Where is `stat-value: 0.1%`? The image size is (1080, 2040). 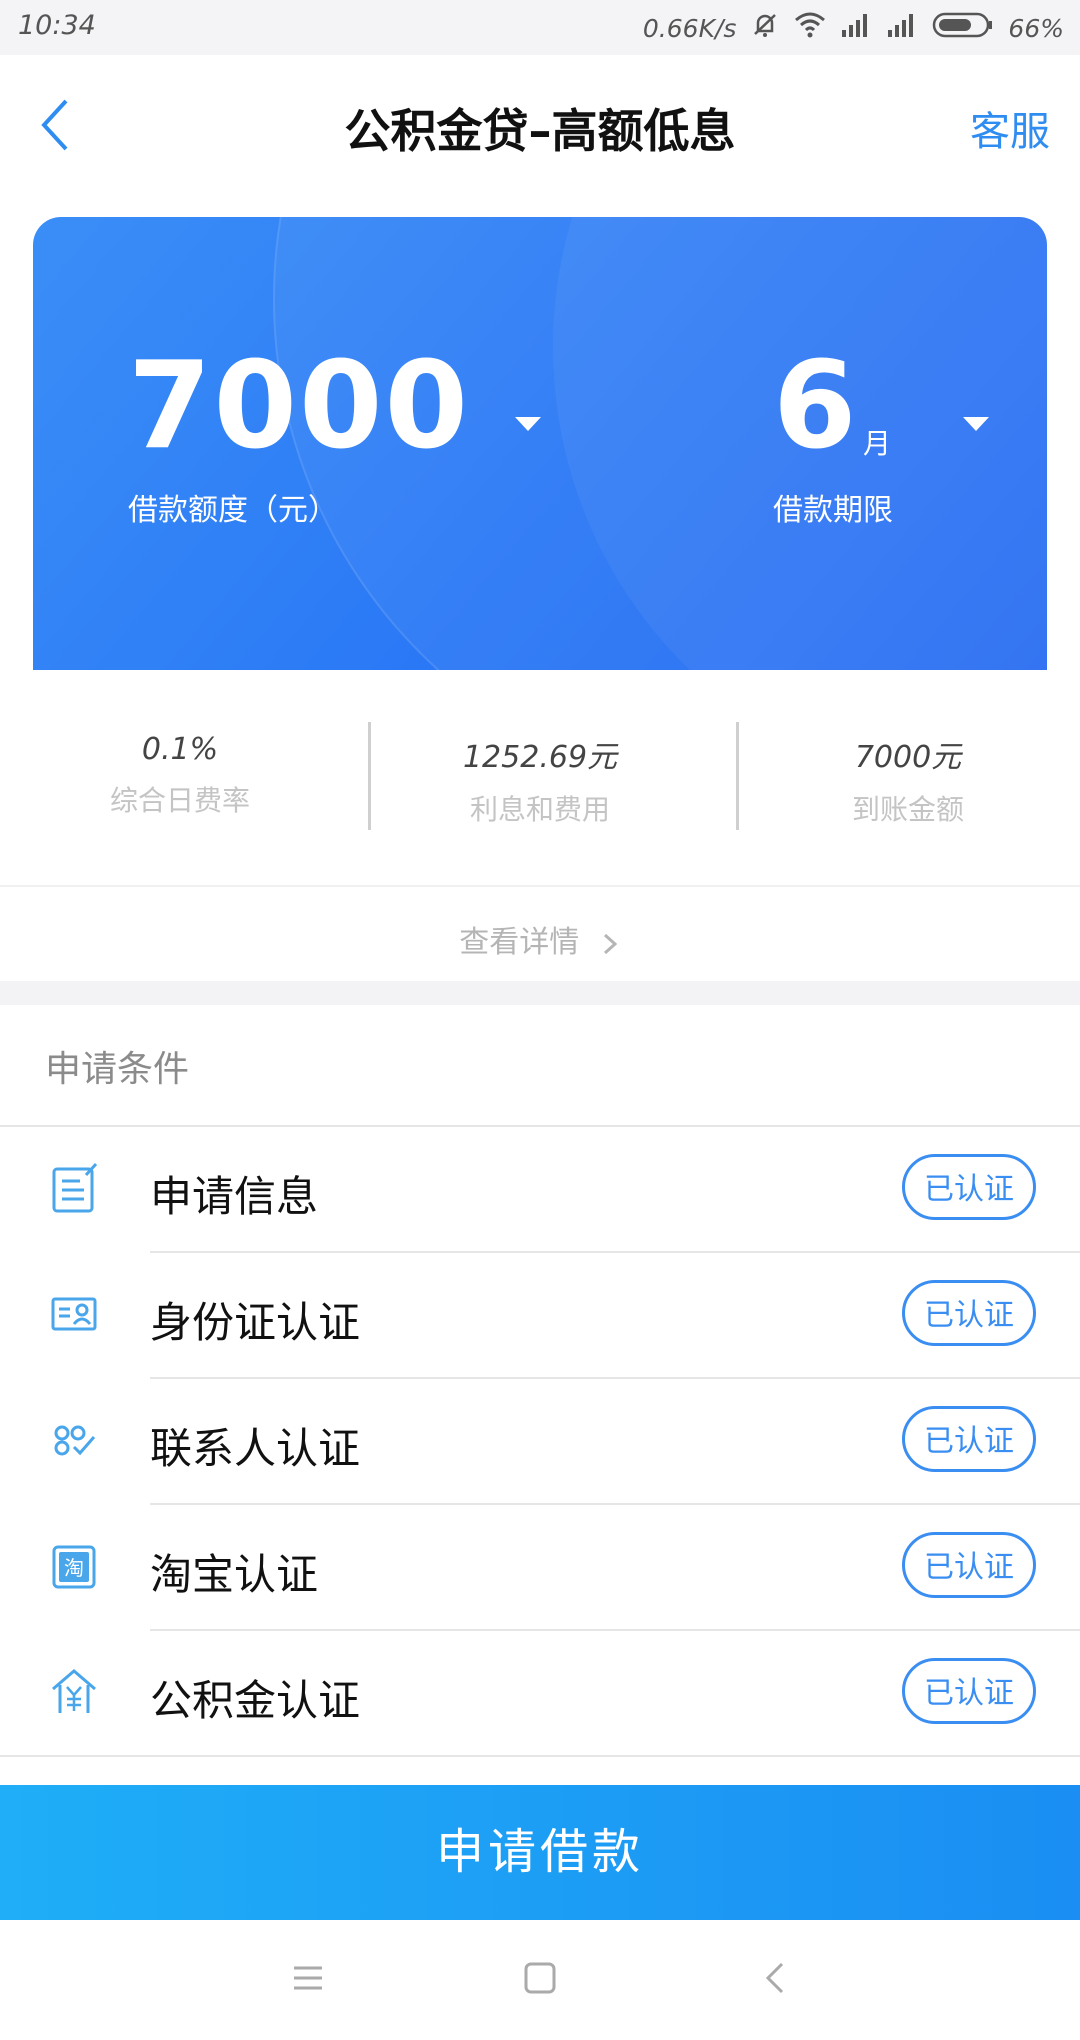
stat-value: 0.1% is located at coordinates (180, 749).